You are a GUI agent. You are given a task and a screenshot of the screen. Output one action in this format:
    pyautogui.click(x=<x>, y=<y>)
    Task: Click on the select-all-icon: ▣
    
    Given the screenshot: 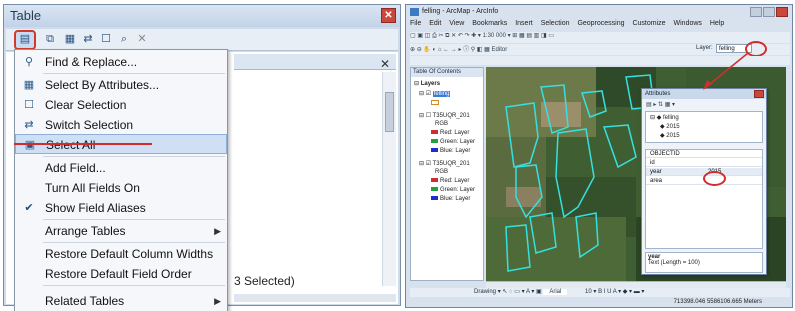 What is the action you would take?
    pyautogui.click(x=30, y=145)
    